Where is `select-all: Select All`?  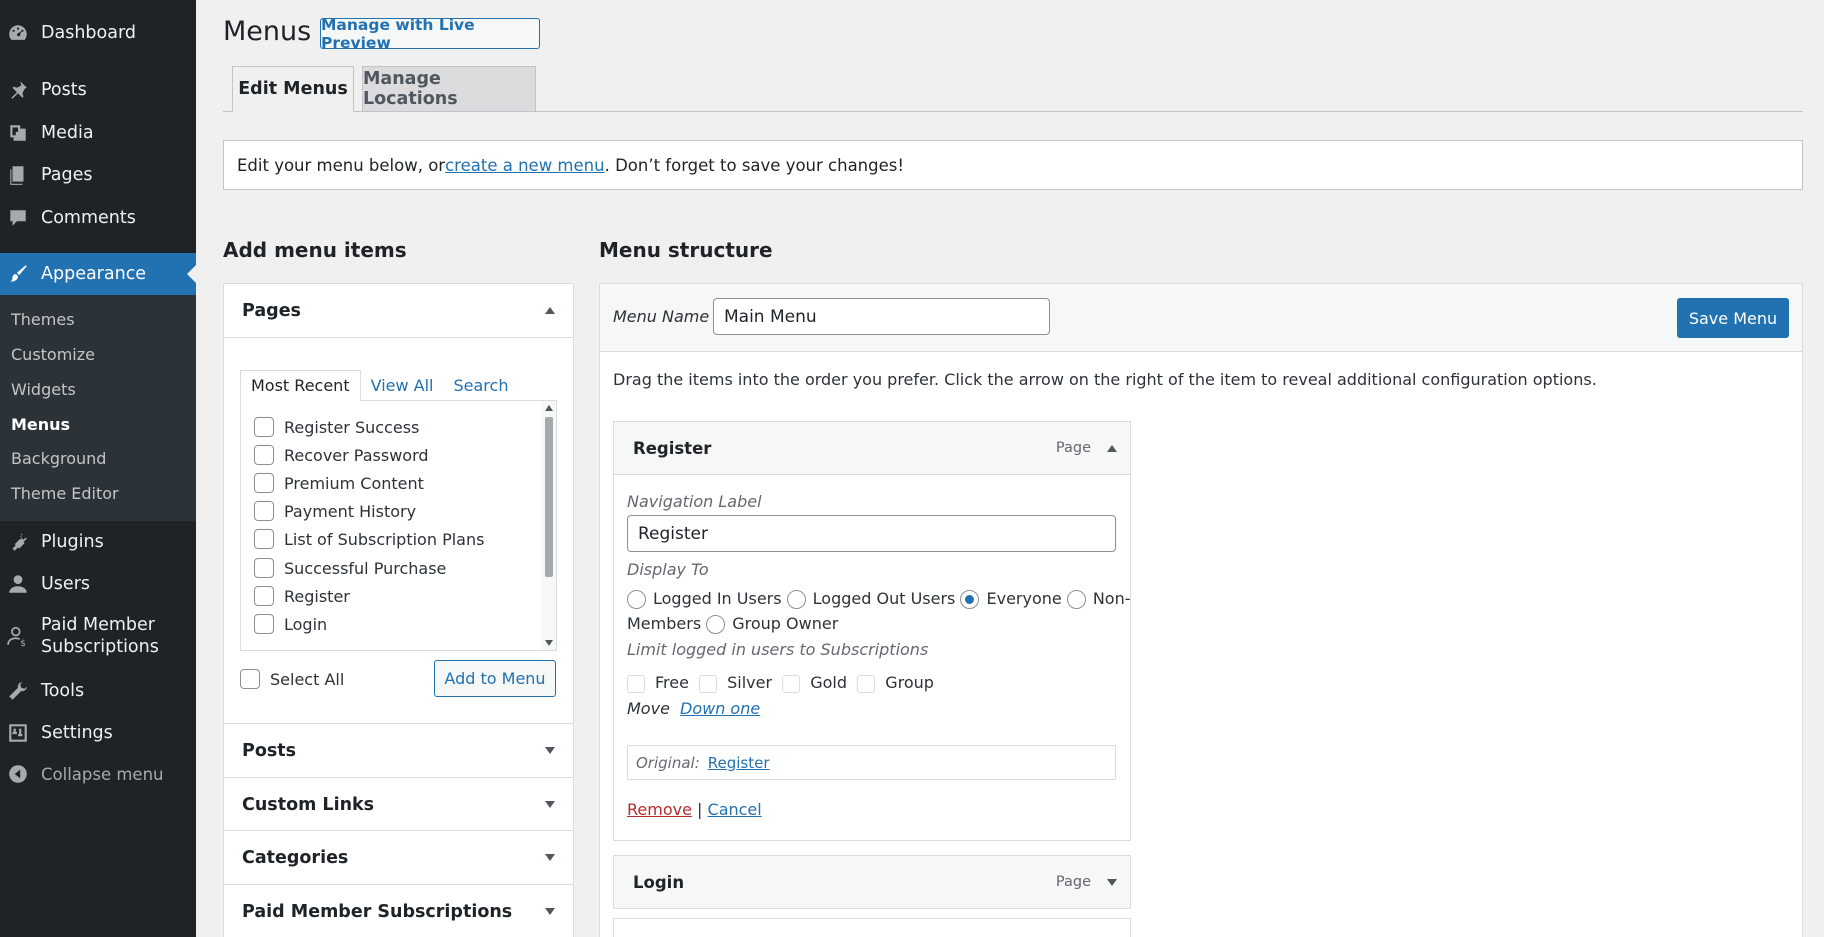
select-all: Select All is located at coordinates (292, 679).